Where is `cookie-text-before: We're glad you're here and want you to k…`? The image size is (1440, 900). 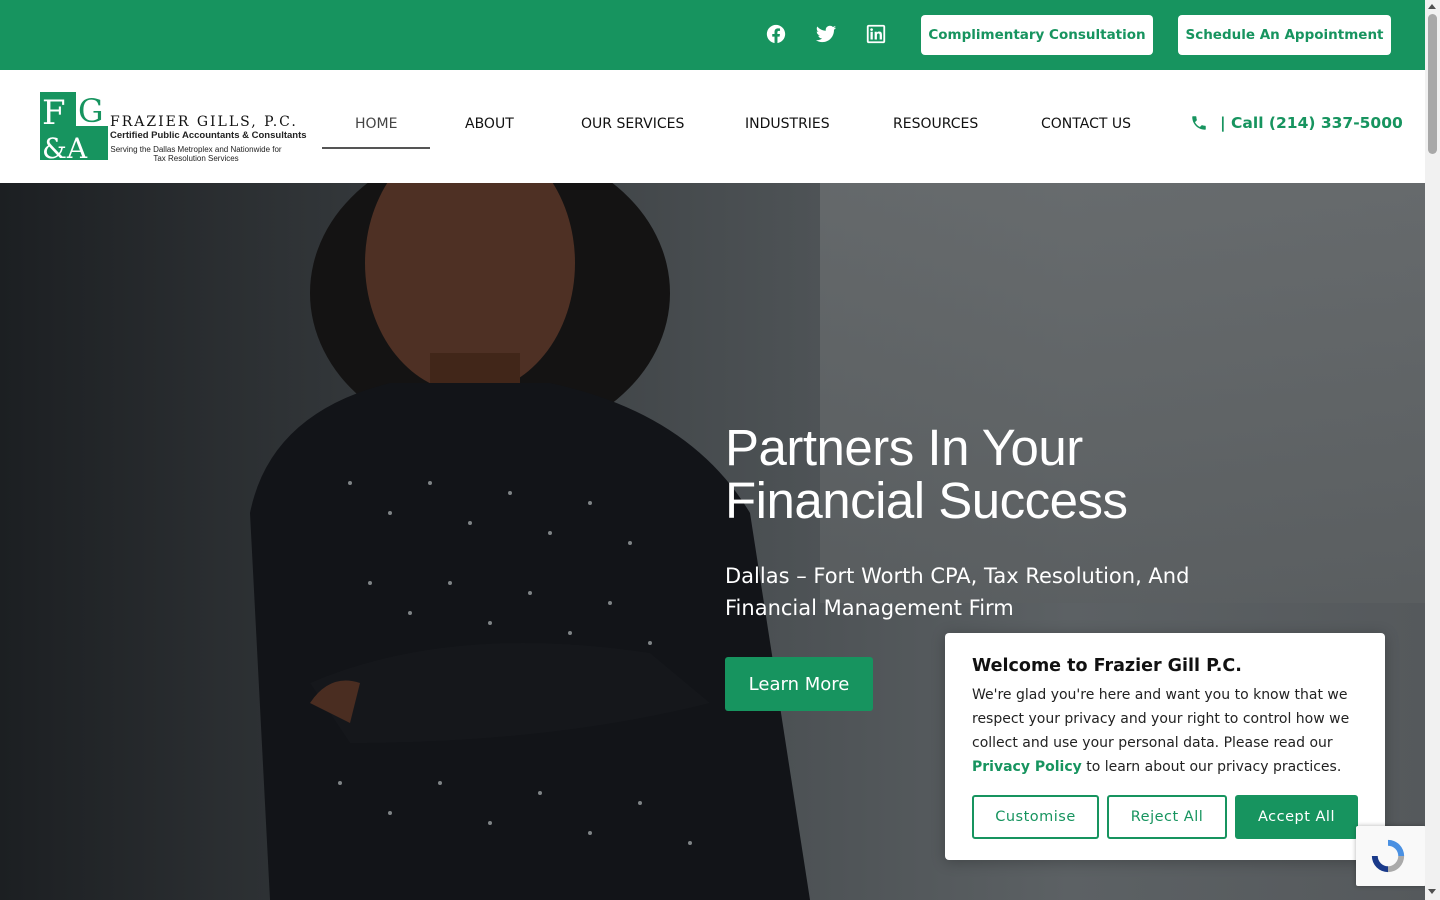 cookie-text-before: We're glad you're here and want you to k… is located at coordinates (1161, 719).